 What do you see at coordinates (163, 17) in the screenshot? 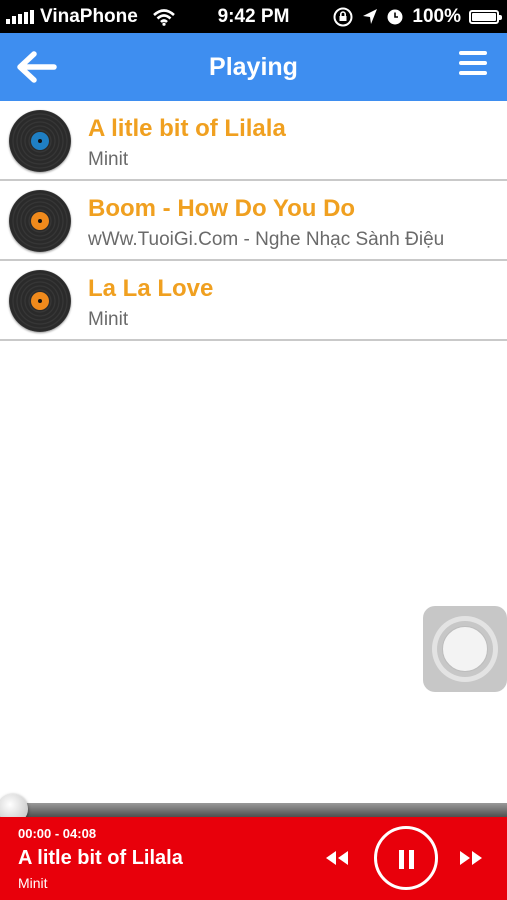
I see `wifi-icon` at bounding box center [163, 17].